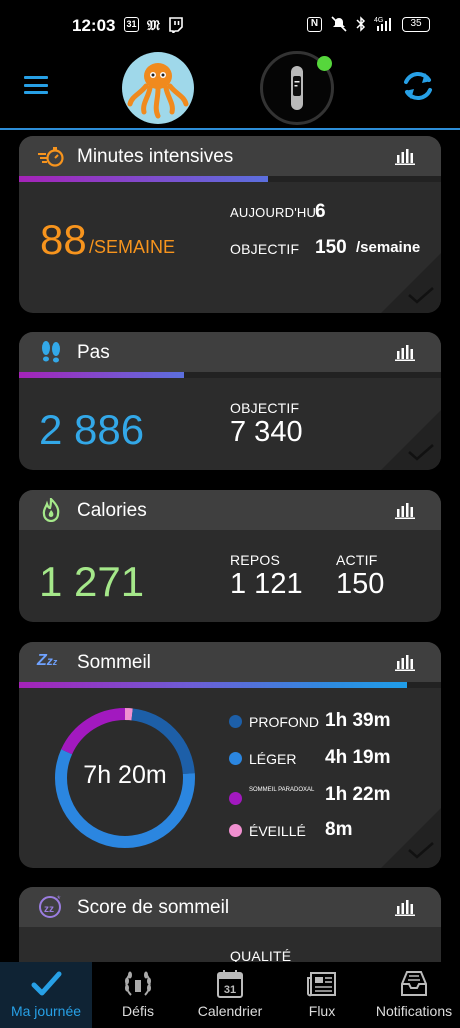 Image resolution: width=460 pixels, height=1028 pixels. I want to click on light-sleep-value: 4h 19m, so click(358, 757).